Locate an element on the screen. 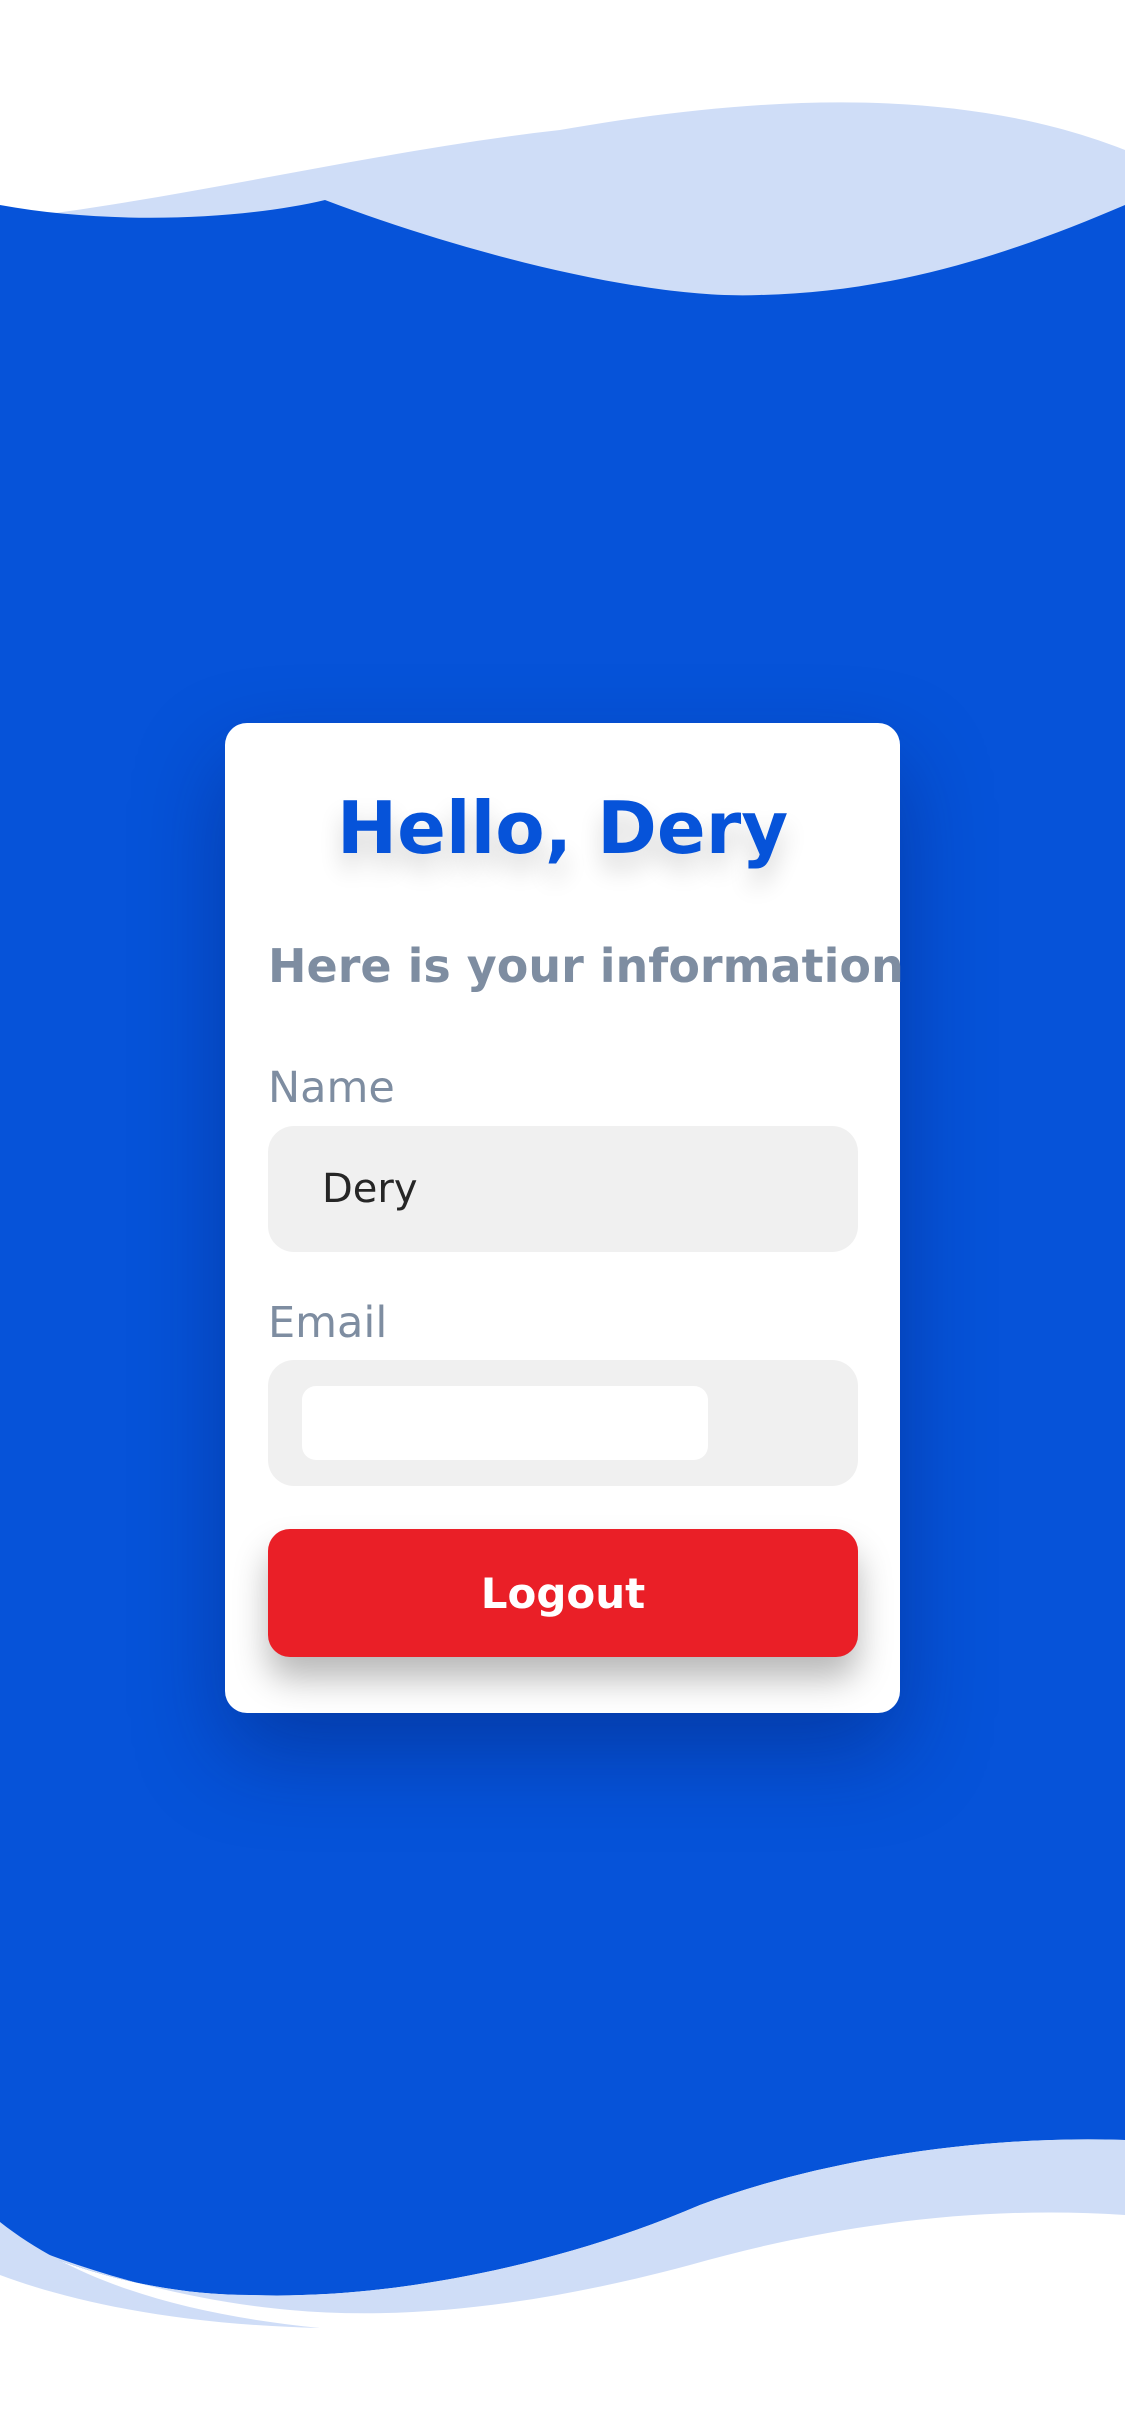 Image resolution: width=1125 pixels, height=2436 pixels. name-label: Name is located at coordinates (331, 1088).